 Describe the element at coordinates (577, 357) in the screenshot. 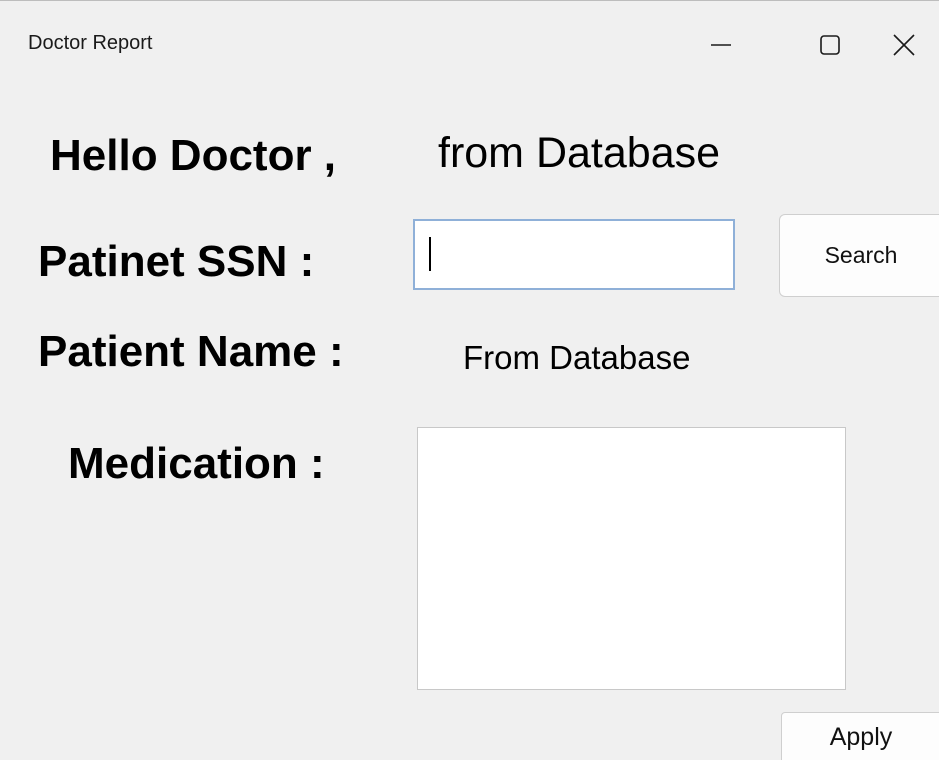

I see `patient-name-value: From Database` at that location.